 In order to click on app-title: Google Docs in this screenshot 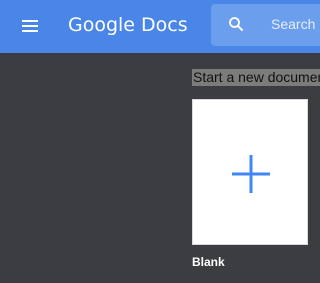, I will do `click(128, 25)`.